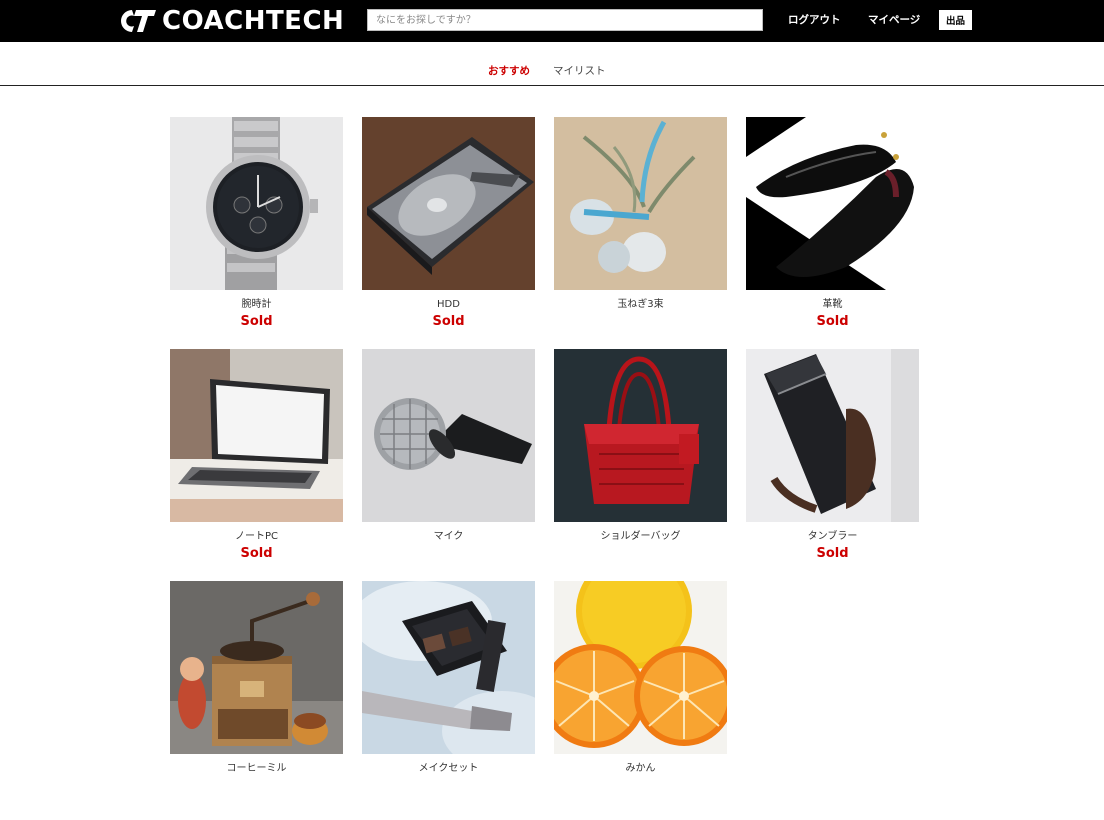 The width and height of the screenshot is (1104, 820). What do you see at coordinates (256, 768) in the screenshot?
I see `product-name: コーヒーミル` at bounding box center [256, 768].